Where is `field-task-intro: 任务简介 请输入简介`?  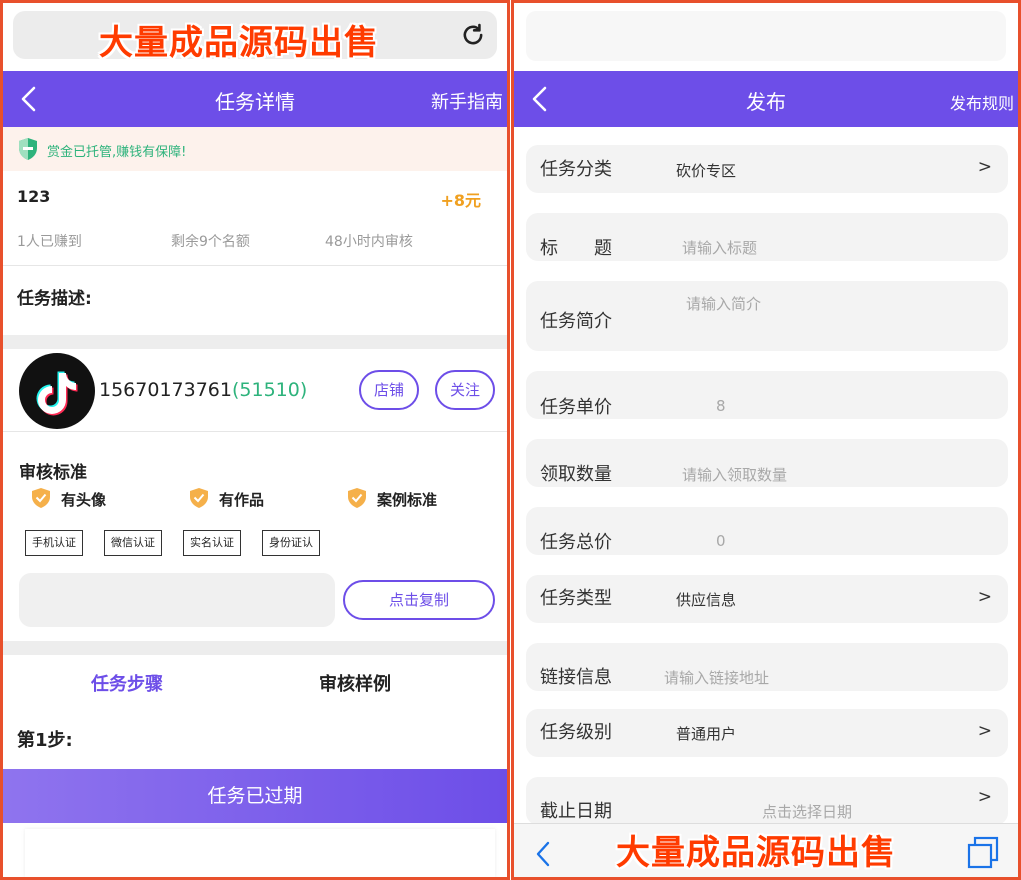 field-task-intro: 任务简介 请输入简介 is located at coordinates (767, 316).